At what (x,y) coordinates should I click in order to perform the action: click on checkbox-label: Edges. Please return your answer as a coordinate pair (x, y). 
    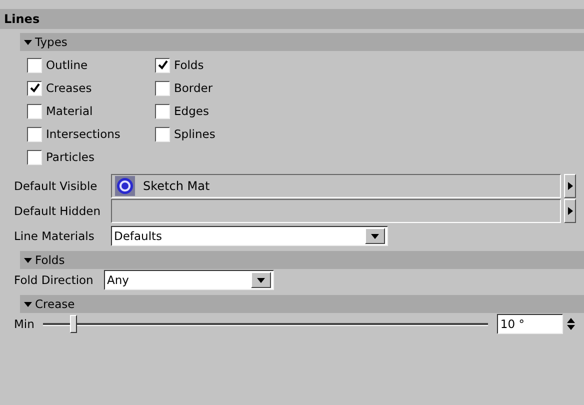
    Looking at the image, I should click on (191, 111).